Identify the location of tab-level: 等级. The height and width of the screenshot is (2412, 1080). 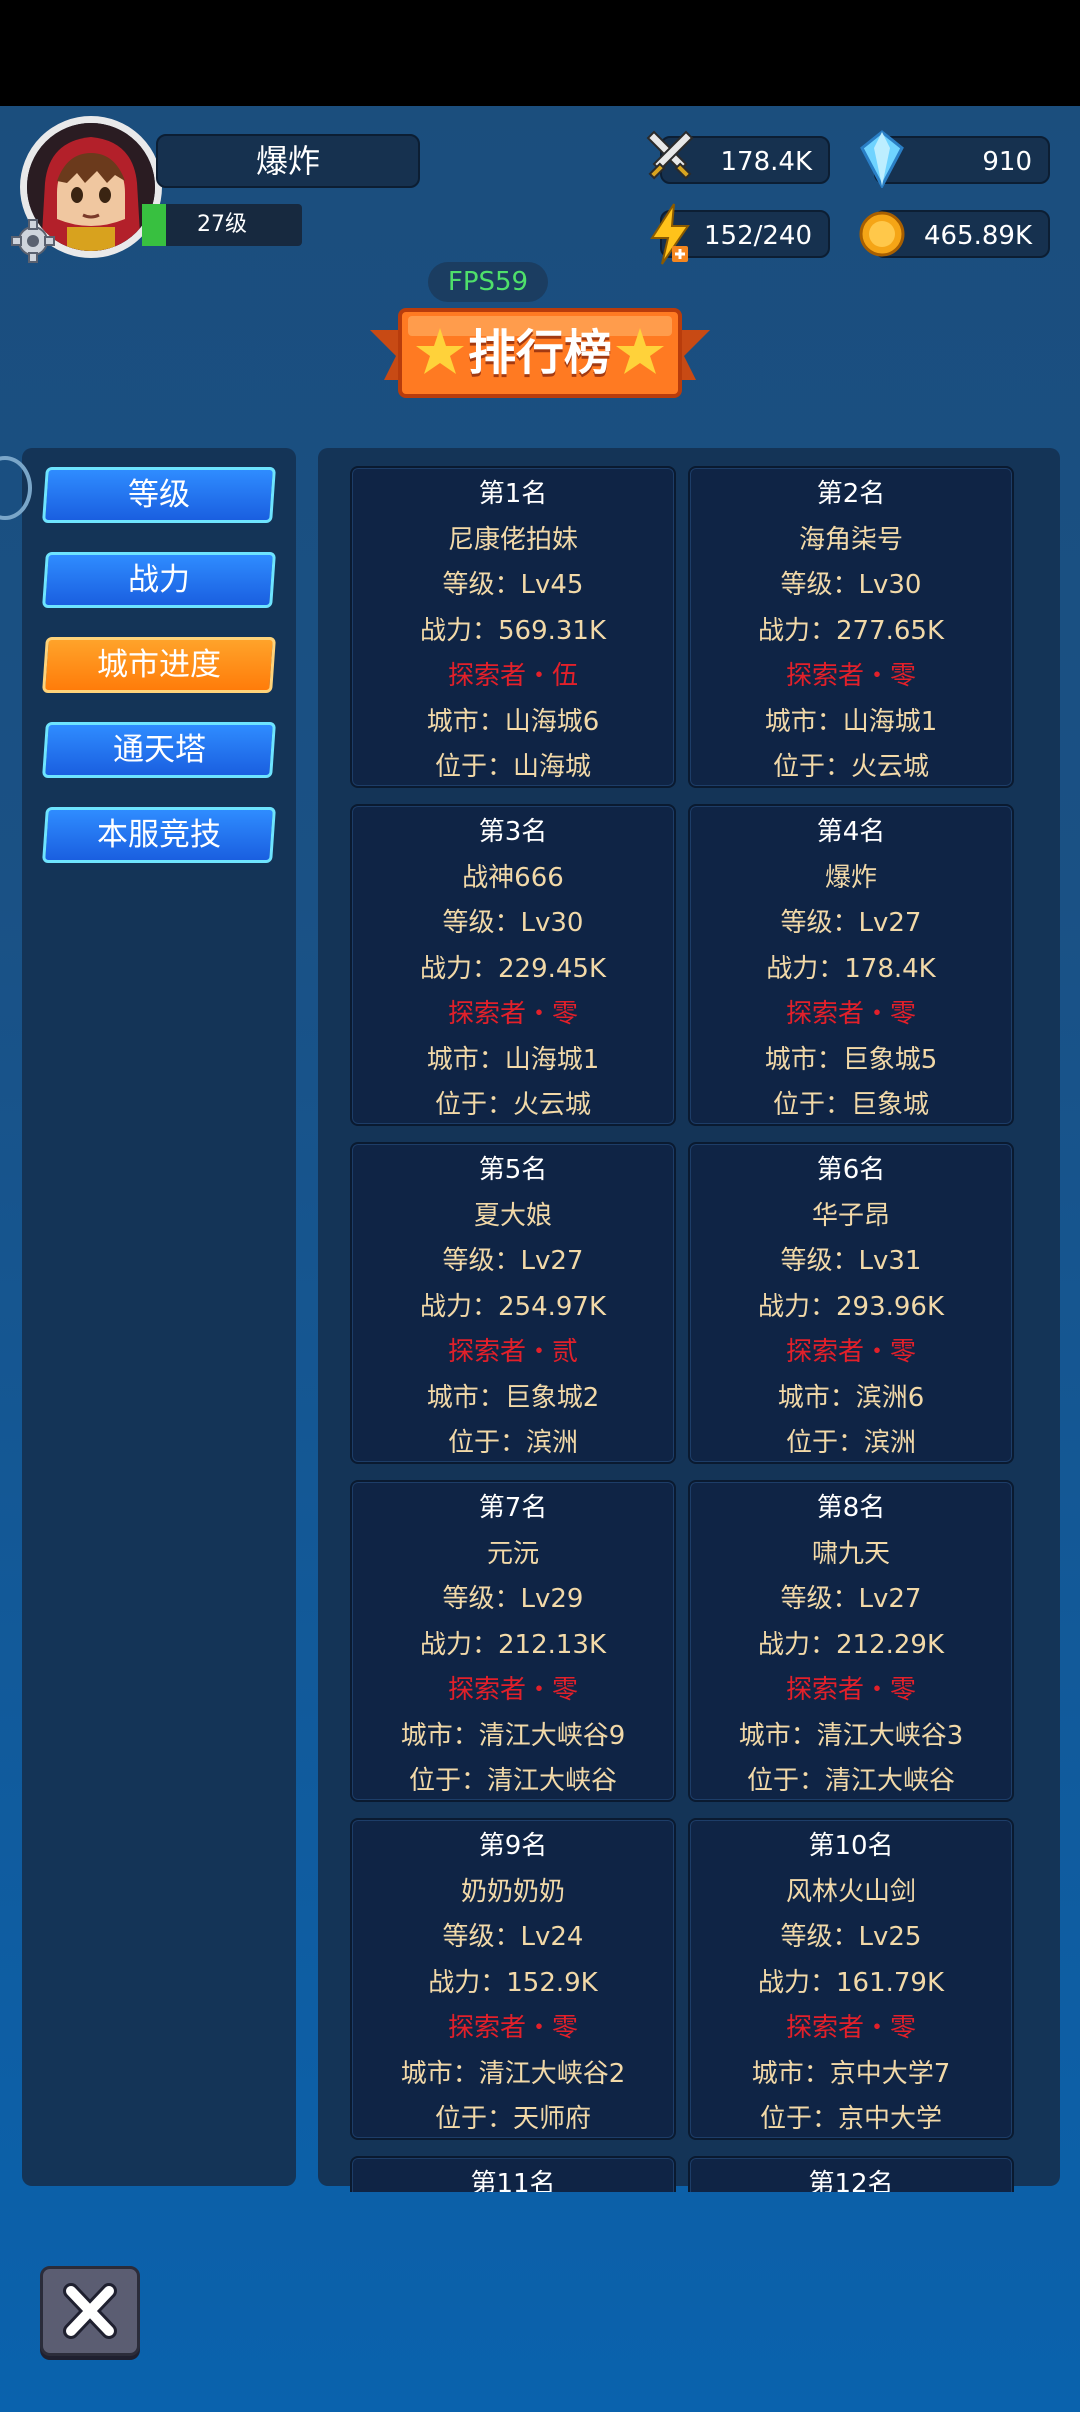
(159, 495).